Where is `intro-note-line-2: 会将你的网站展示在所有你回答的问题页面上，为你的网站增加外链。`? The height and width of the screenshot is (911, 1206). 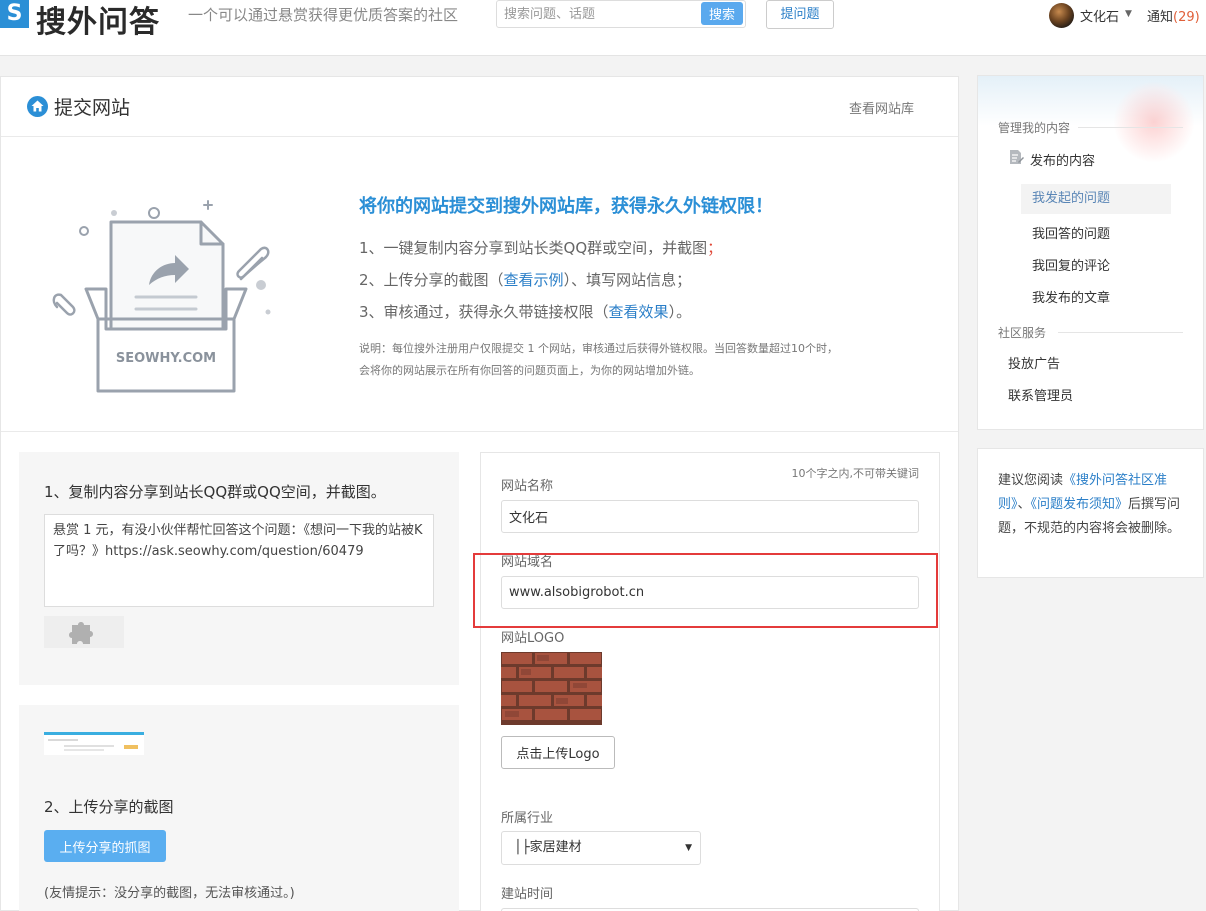
intro-note-line-2: 会将你的网站展示在所有你回答的问题页面上，为你的网站增加外链。 is located at coordinates (529, 370).